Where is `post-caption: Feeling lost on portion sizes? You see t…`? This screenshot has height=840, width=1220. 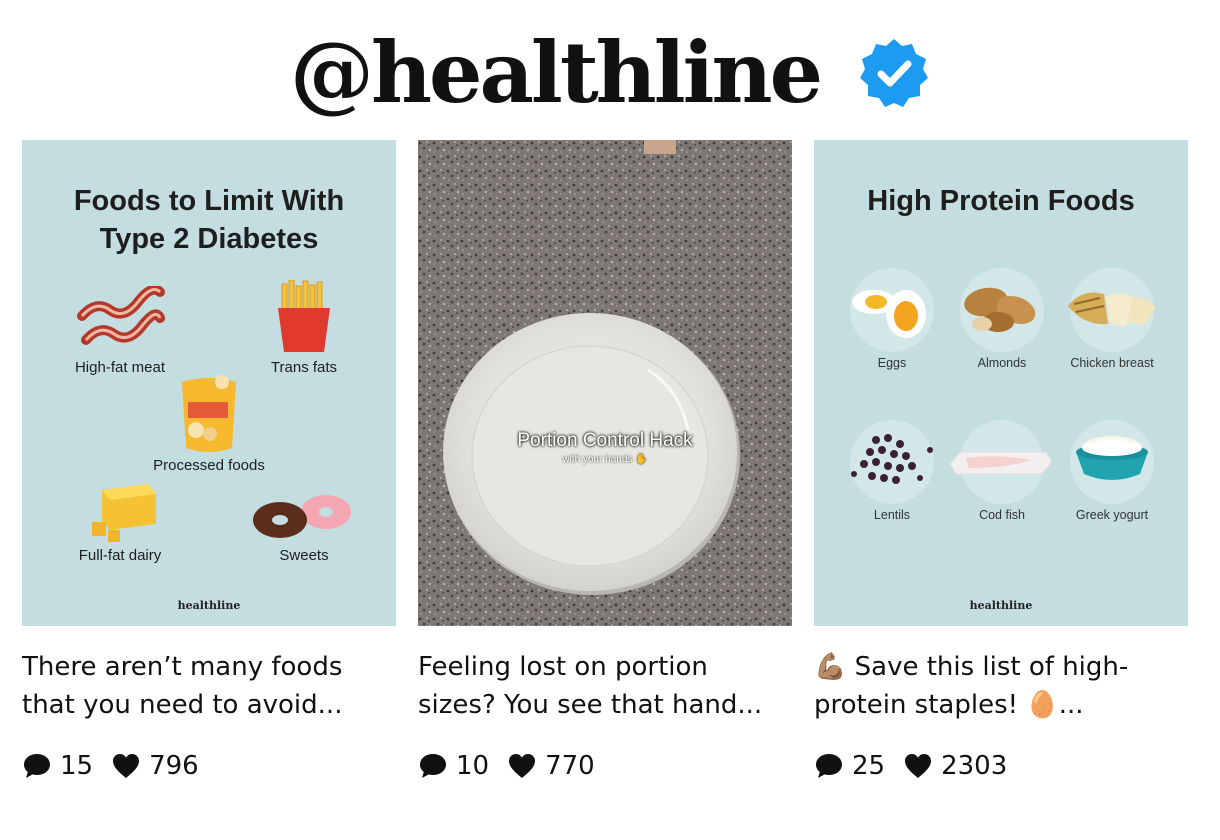
post-caption: Feeling lost on portion sizes? You see t… is located at coordinates (605, 686).